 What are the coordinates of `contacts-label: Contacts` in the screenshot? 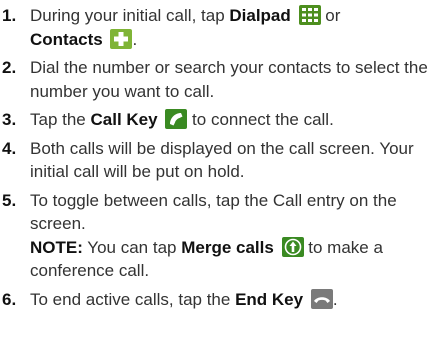 It's located at (66, 39).